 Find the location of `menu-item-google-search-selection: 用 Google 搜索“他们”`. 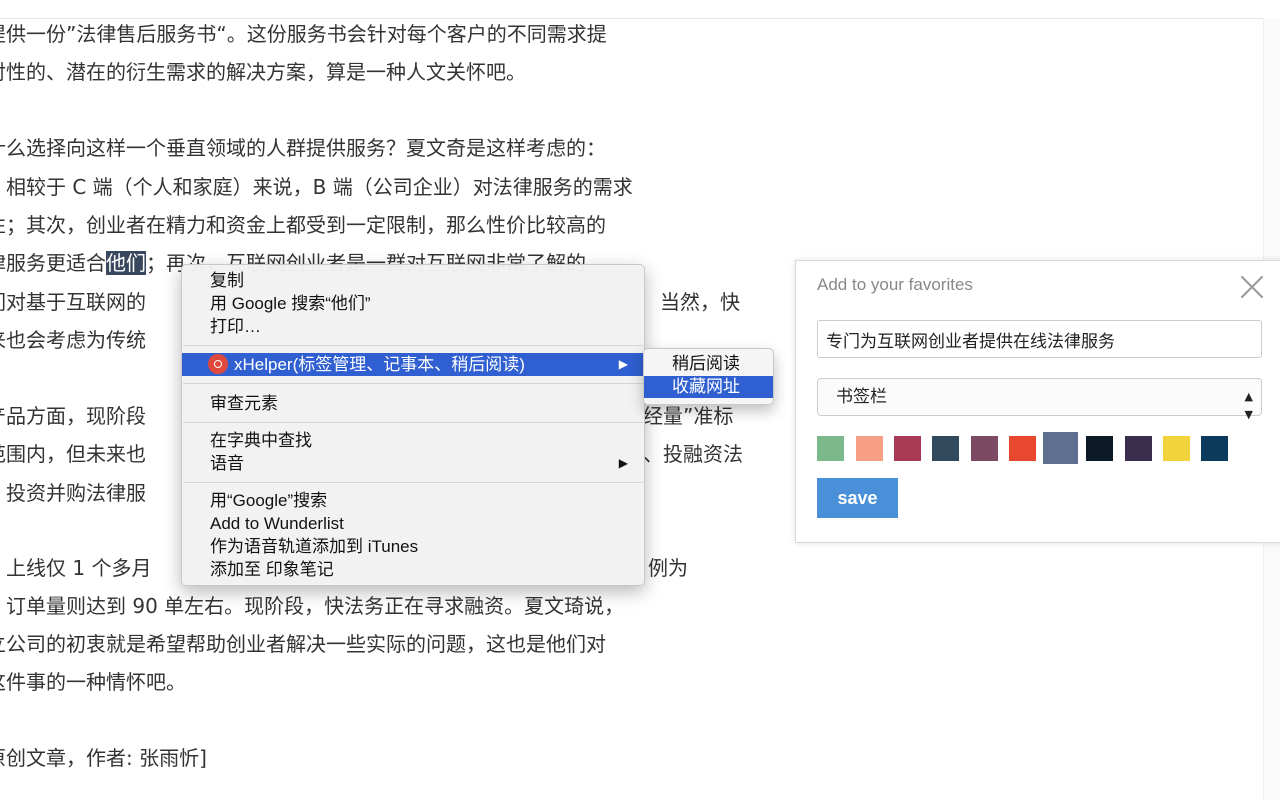

menu-item-google-search-selection: 用 Google 搜索“他们” is located at coordinates (413, 303).